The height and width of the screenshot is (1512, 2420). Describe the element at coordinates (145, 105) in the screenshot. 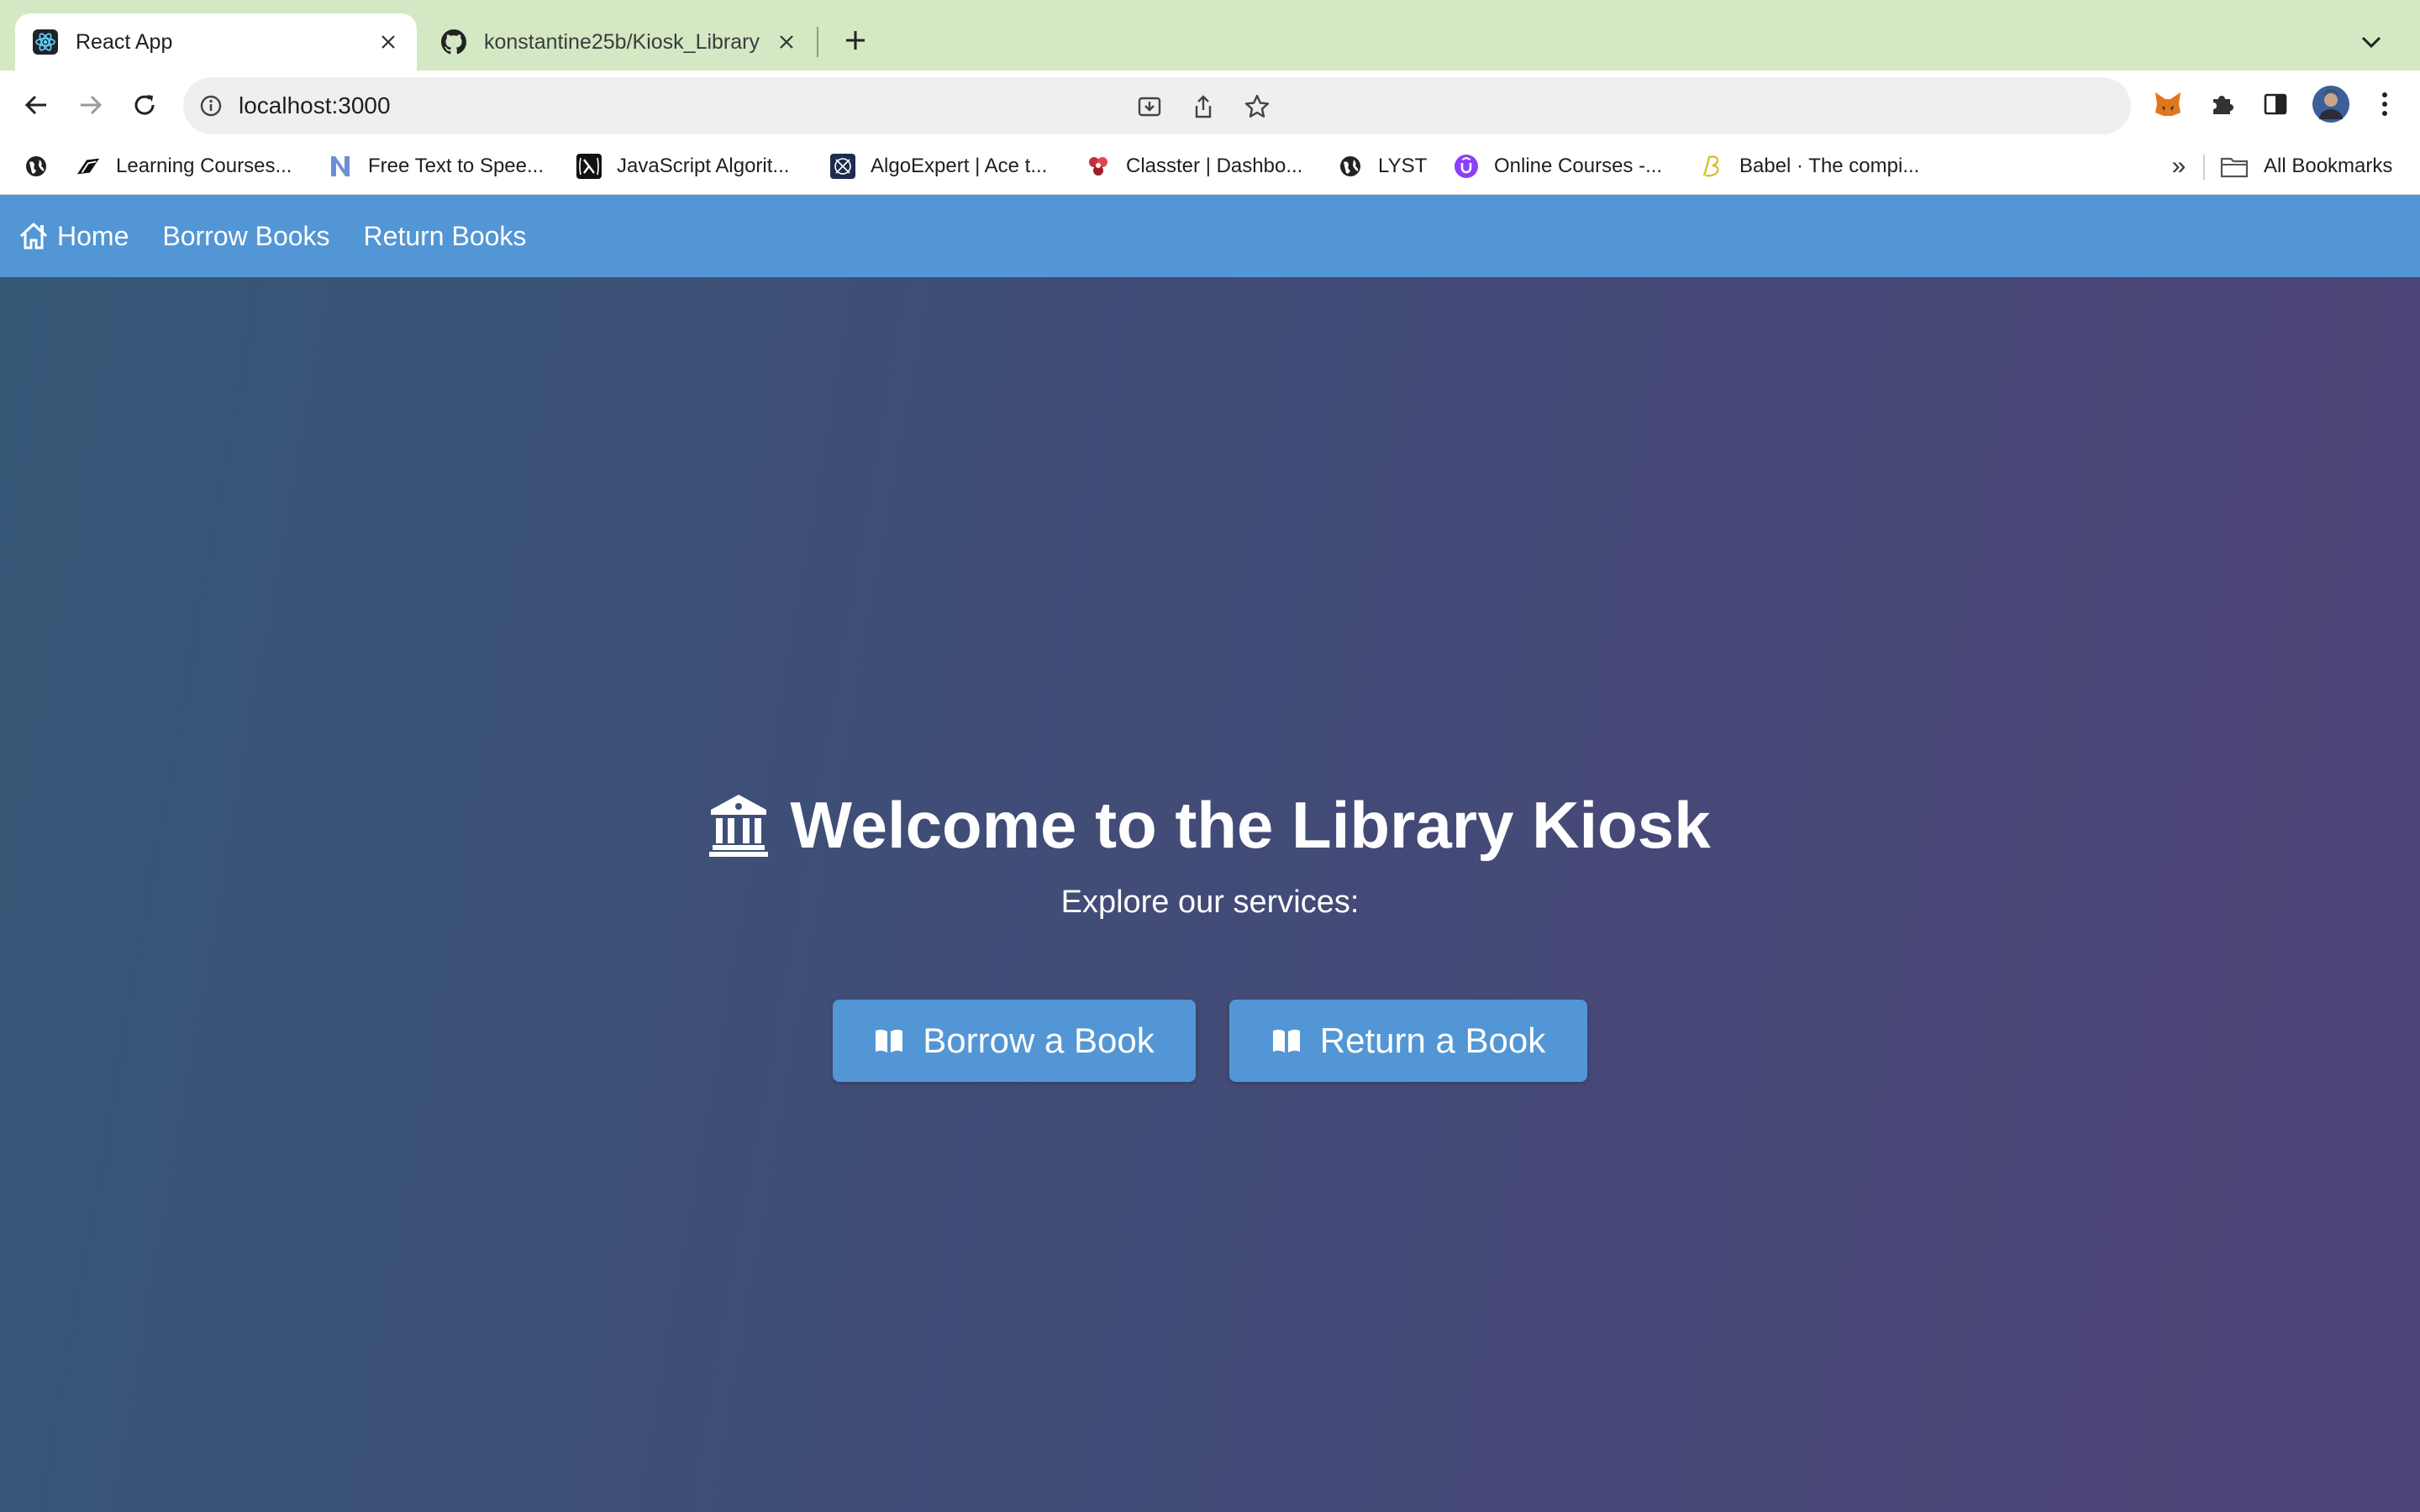

I see `reload-icon` at that location.